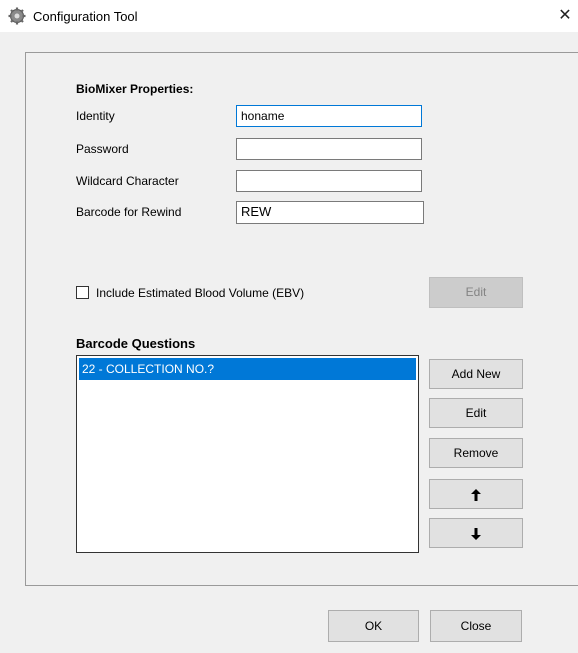 This screenshot has height=653, width=578. Describe the element at coordinates (476, 413) in the screenshot. I see `edit-question-button: Edit` at that location.